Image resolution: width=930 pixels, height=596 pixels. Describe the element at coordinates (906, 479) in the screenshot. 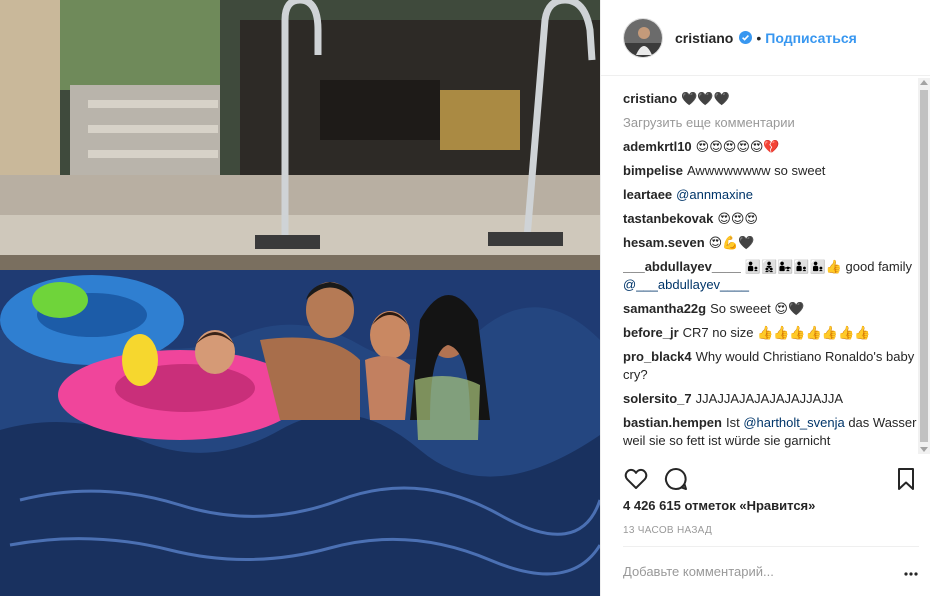

I see `bookmark-icon` at that location.